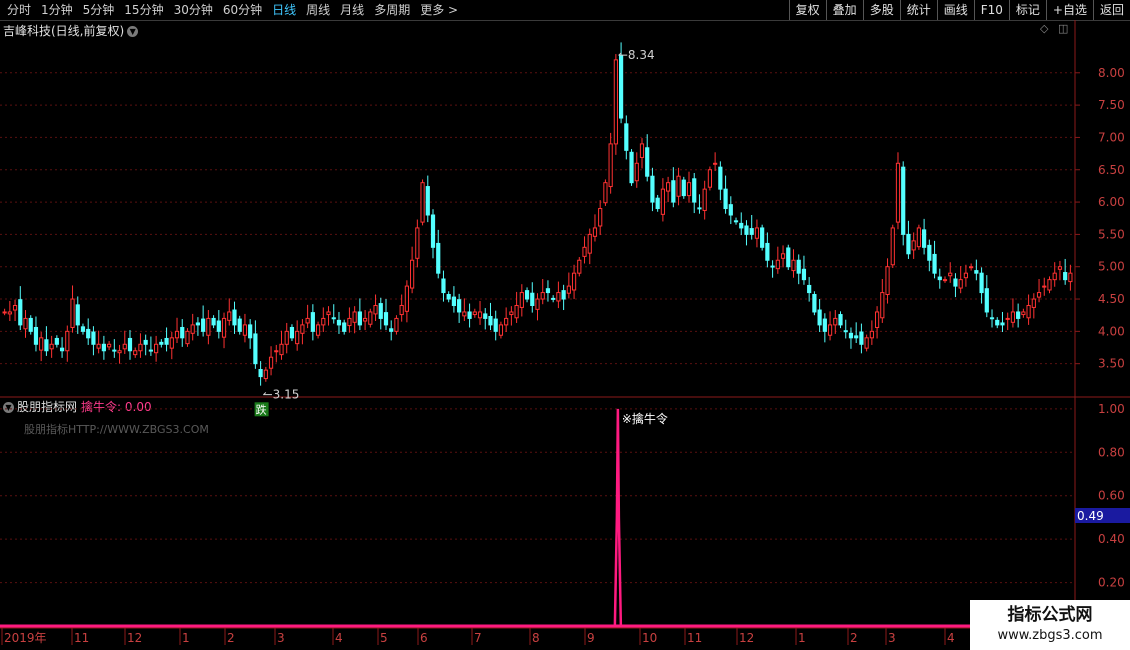  Describe the element at coordinates (1111, 170) in the screenshot. I see `y-tick-label-3: 6.50` at that location.